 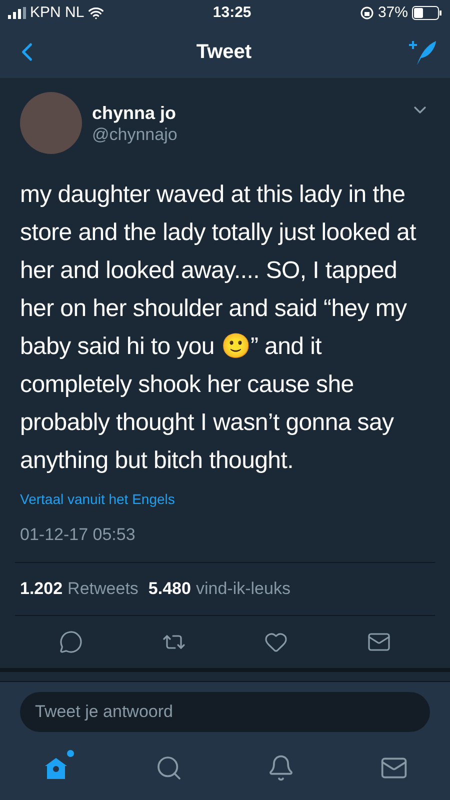 What do you see at coordinates (225, 712) in the screenshot?
I see `reply-field: Tweet je antwoord` at bounding box center [225, 712].